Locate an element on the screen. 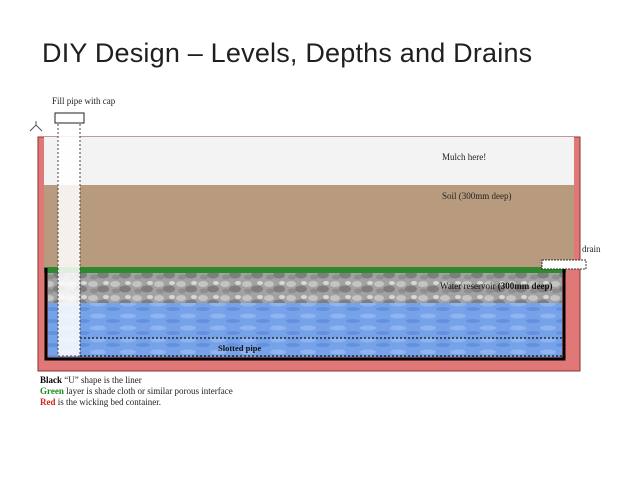 This screenshot has width=638, height=479. legend-line-red: Red is the wicking bed container. is located at coordinates (136, 402).